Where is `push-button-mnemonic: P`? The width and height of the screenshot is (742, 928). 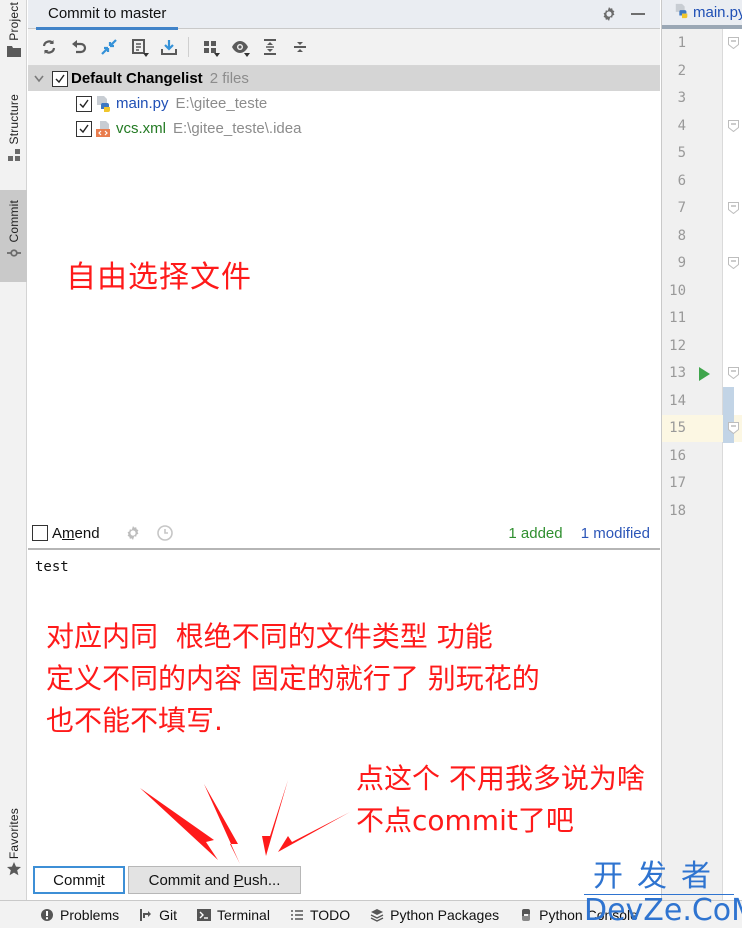
push-button-mnemonic: P is located at coordinates (238, 880).